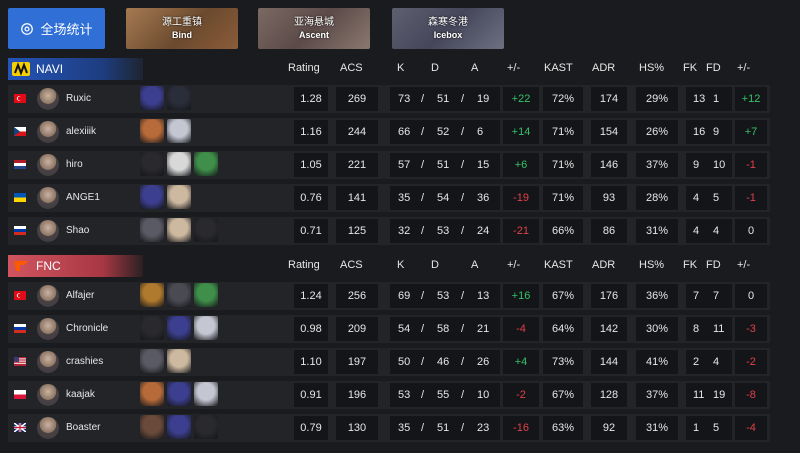 This screenshot has width=800, height=453. I want to click on rating-cell: 0.76, so click(311, 198).